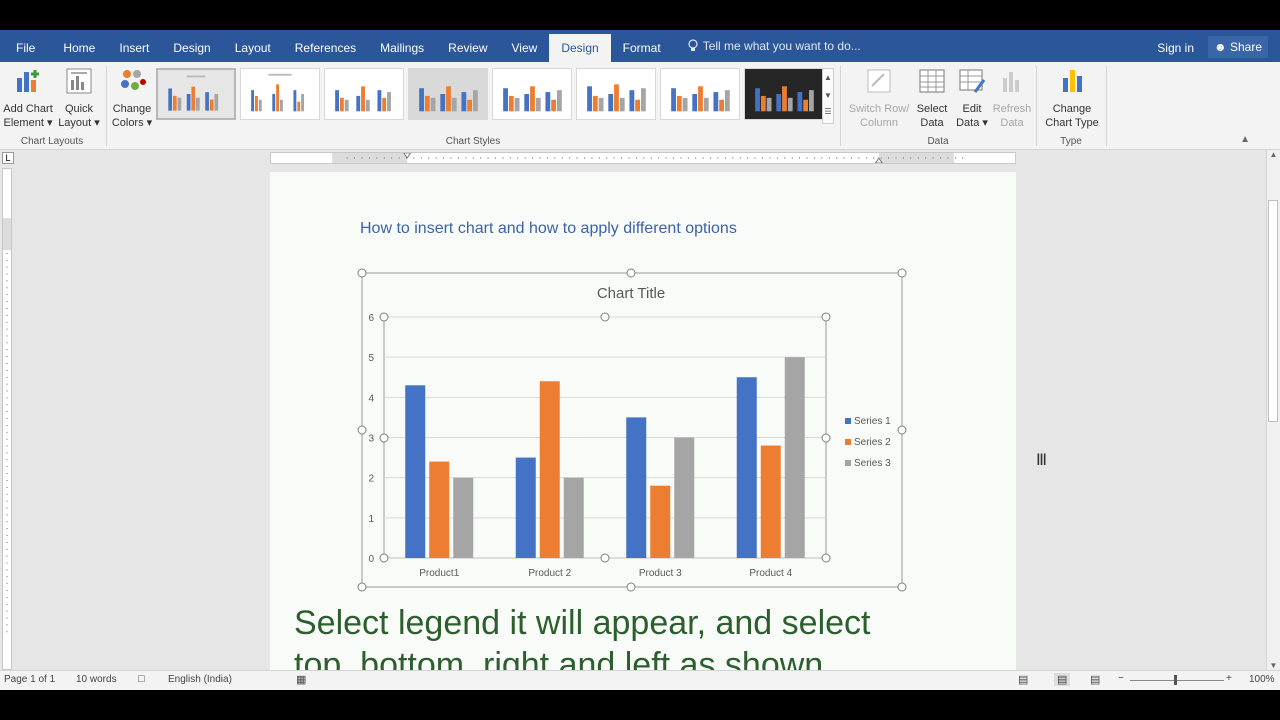  I want to click on change-colors-button: Change Colors ▾, so click(132, 98).